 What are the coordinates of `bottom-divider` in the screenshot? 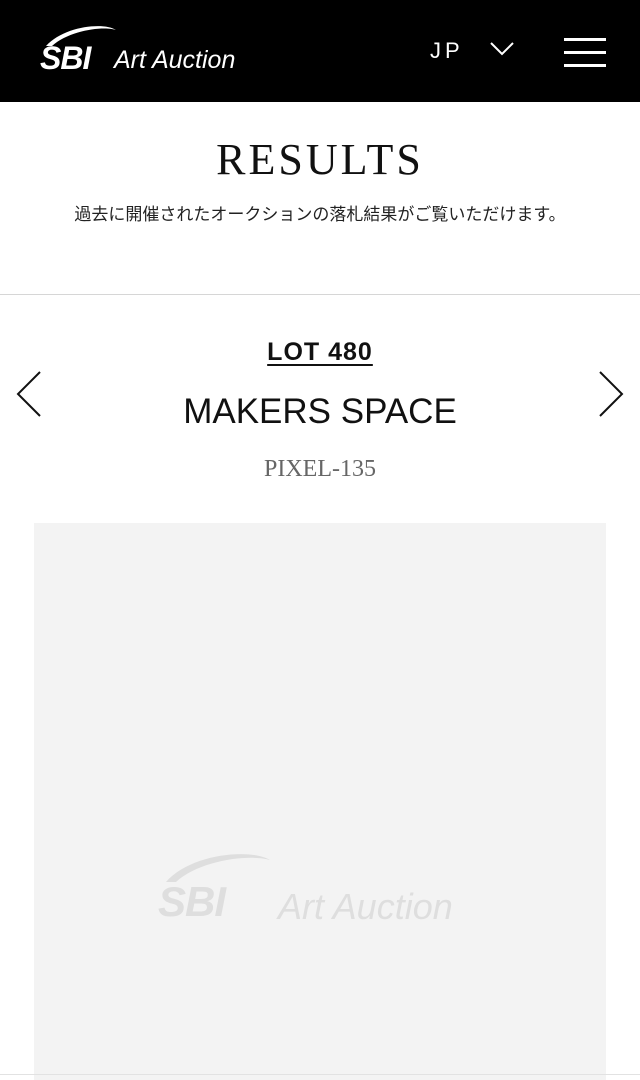 It's located at (320, 1074).